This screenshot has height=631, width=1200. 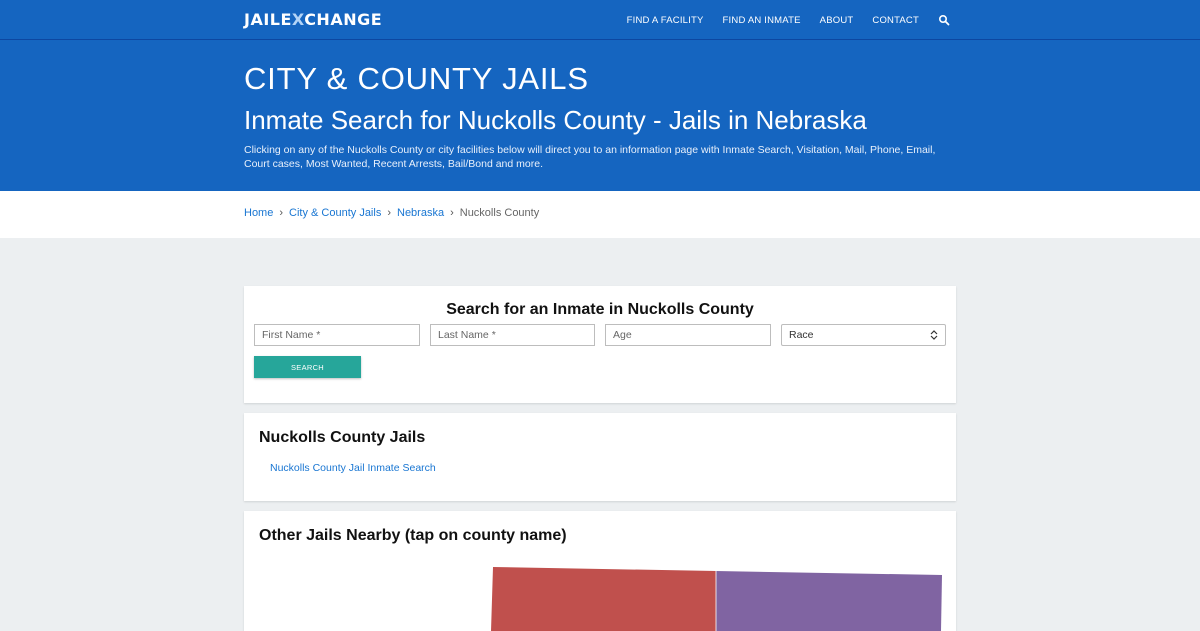 I want to click on race-select-value: Race, so click(x=801, y=335).